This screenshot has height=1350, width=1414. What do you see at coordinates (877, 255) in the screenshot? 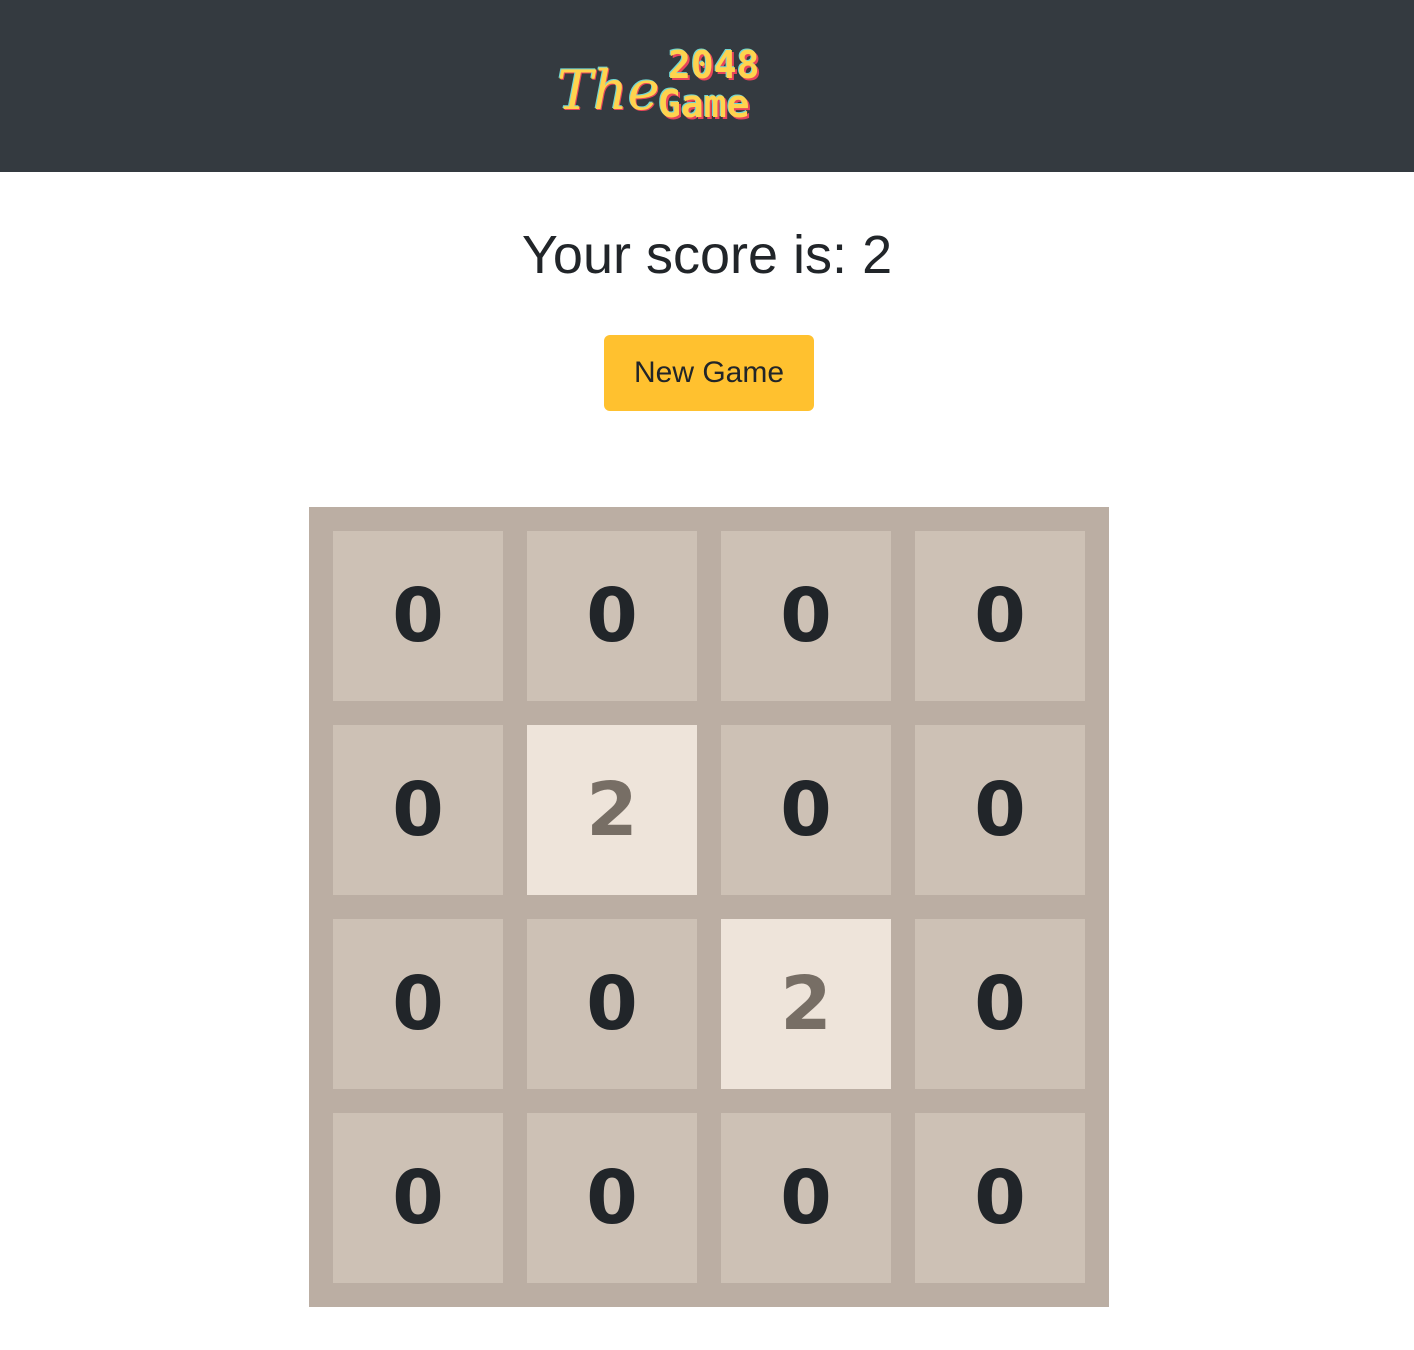
I see `score-value: 2` at bounding box center [877, 255].